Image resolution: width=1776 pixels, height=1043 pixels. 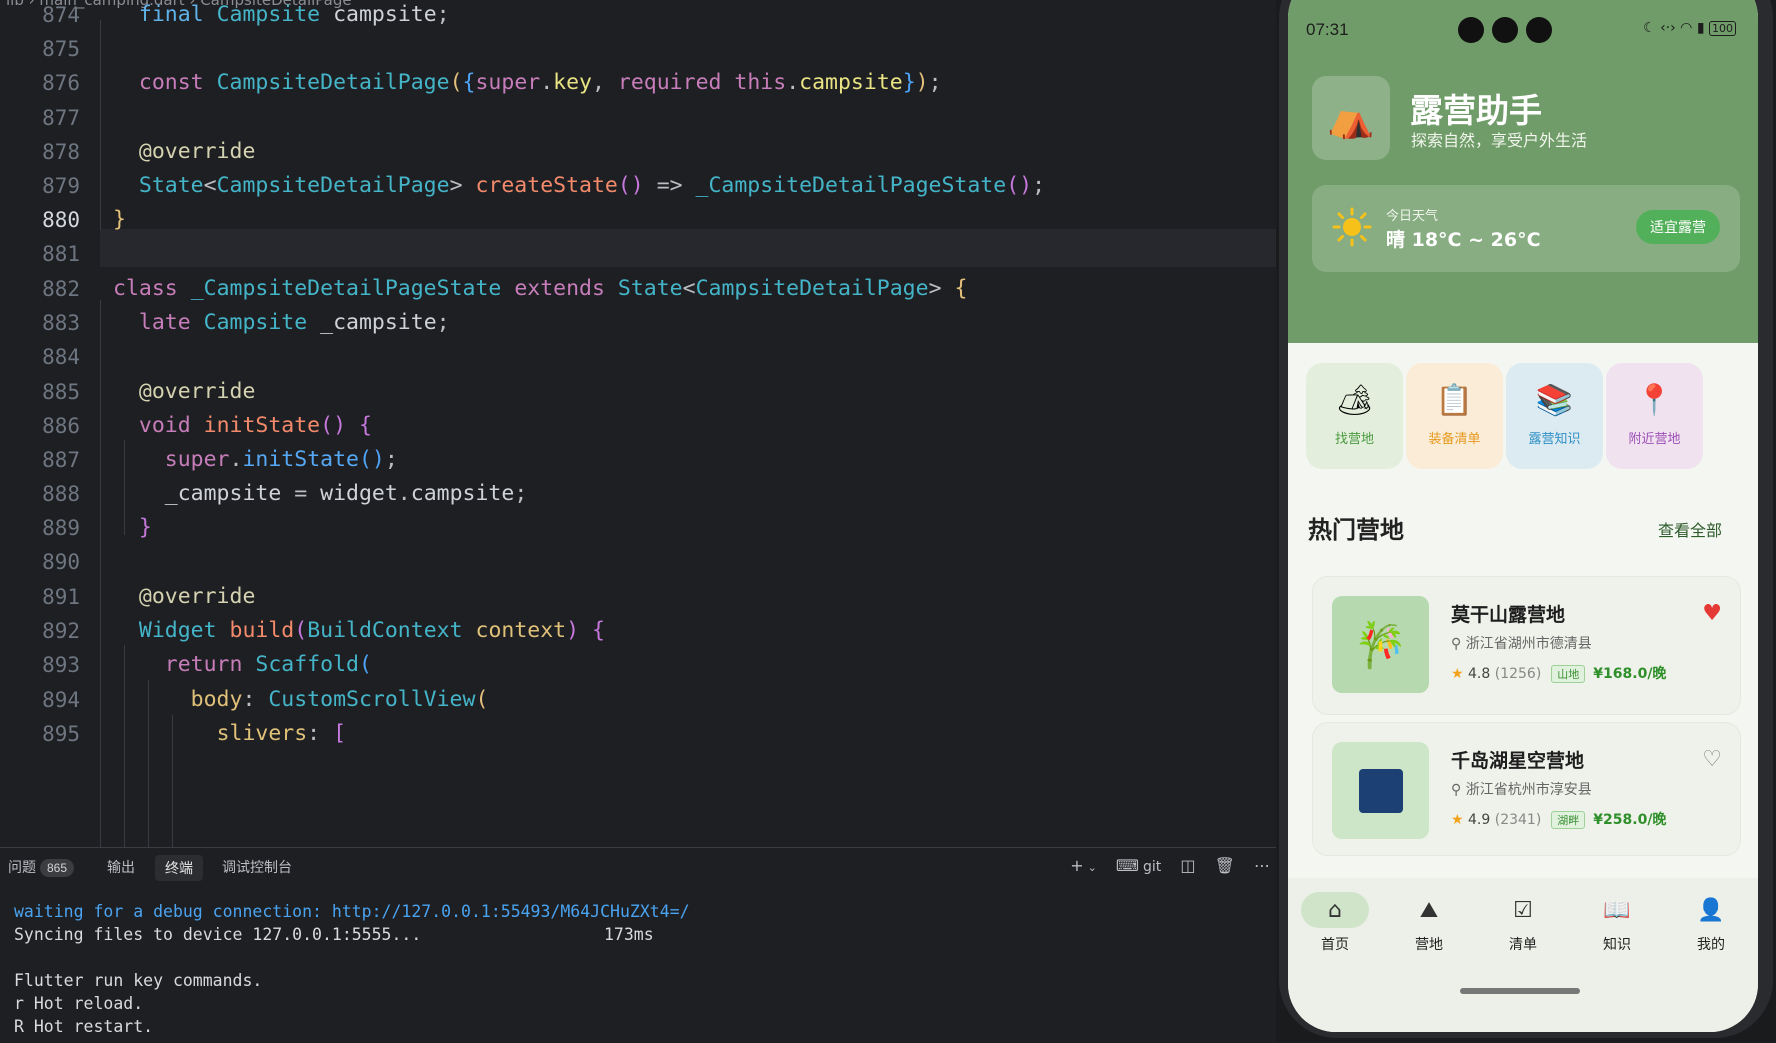 I want to click on campsite-price: ¥258.0/晚, so click(x=1630, y=820).